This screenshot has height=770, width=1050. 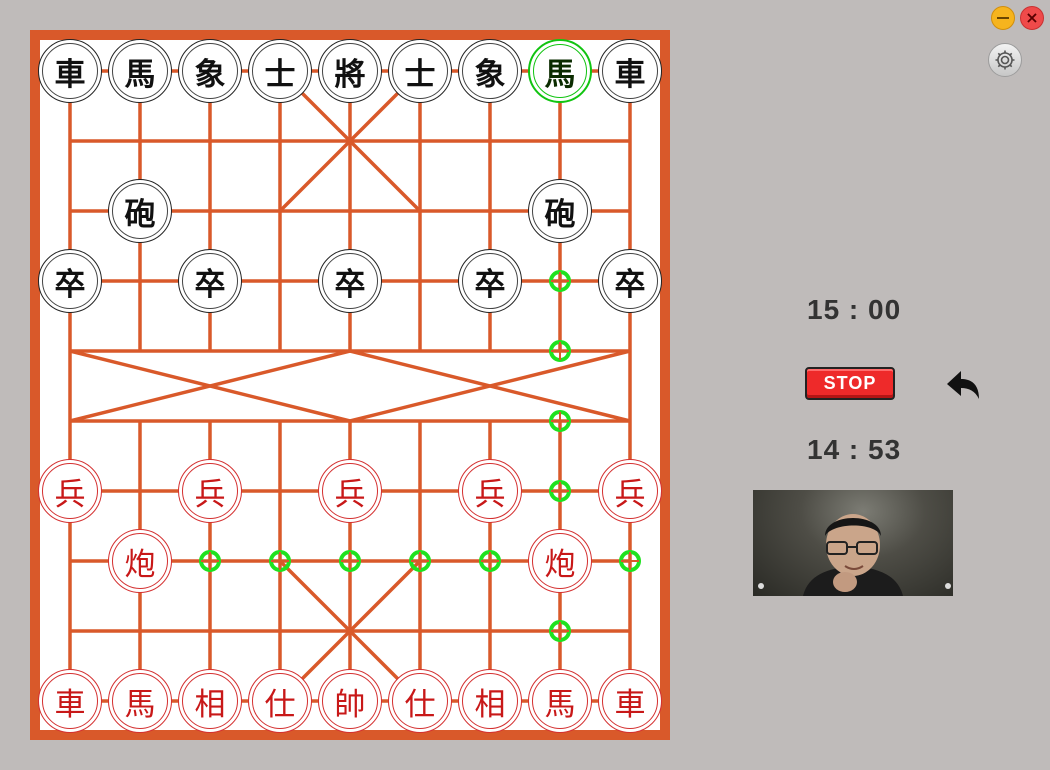 I want to click on undo-button, so click(x=964, y=385).